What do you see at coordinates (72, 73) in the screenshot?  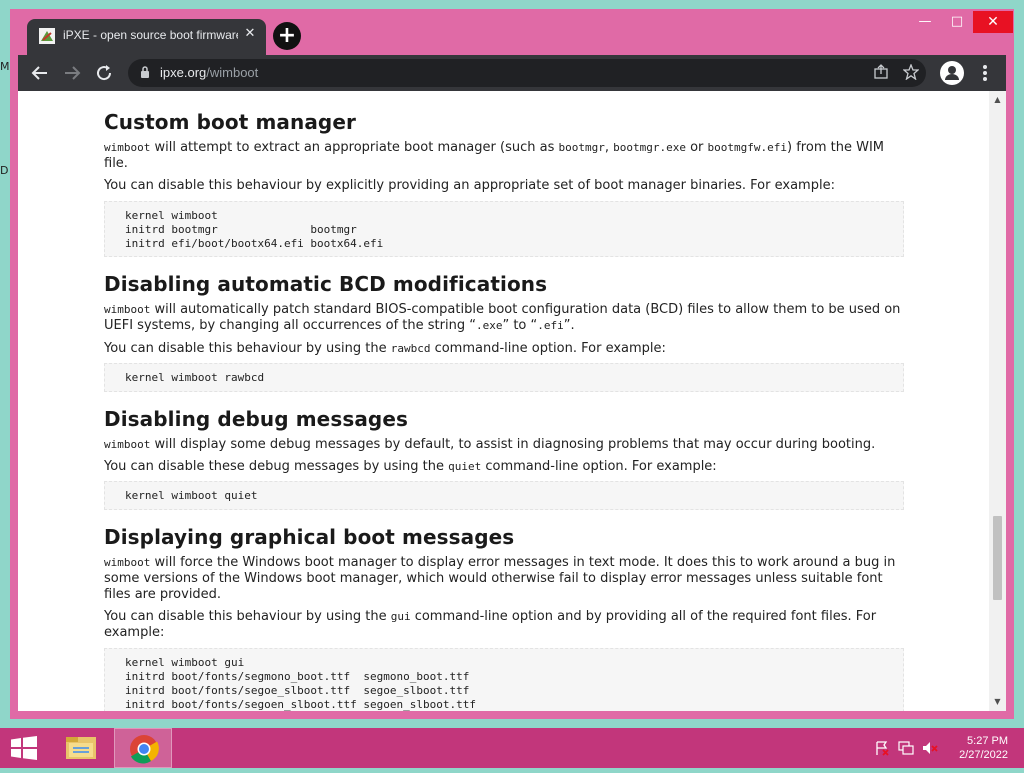 I see `forward-arrow-icon` at bounding box center [72, 73].